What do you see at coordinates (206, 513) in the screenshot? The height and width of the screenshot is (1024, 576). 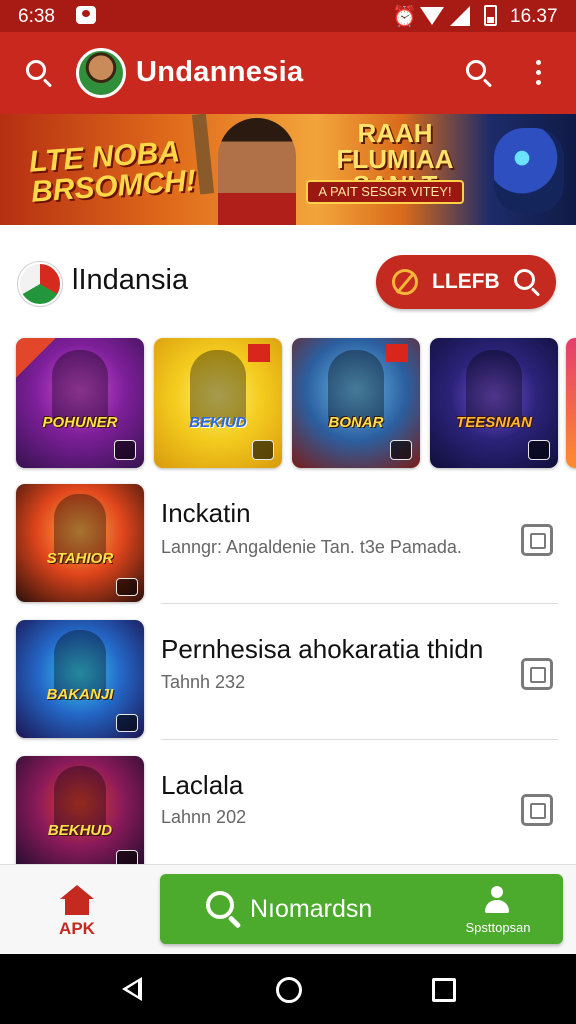 I see `list-item-title: Inckatin` at bounding box center [206, 513].